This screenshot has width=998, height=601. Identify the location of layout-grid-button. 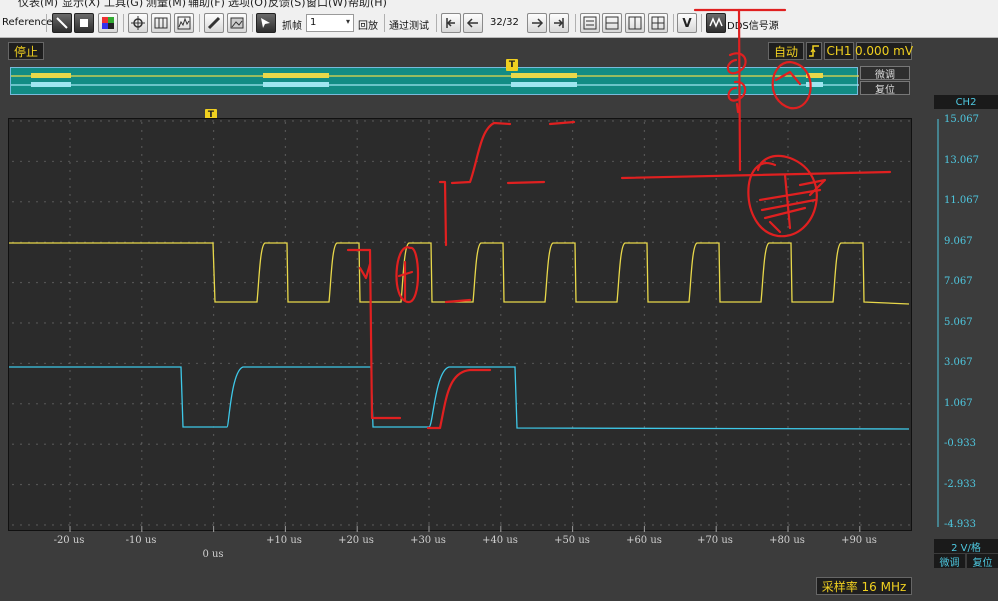
(658, 23).